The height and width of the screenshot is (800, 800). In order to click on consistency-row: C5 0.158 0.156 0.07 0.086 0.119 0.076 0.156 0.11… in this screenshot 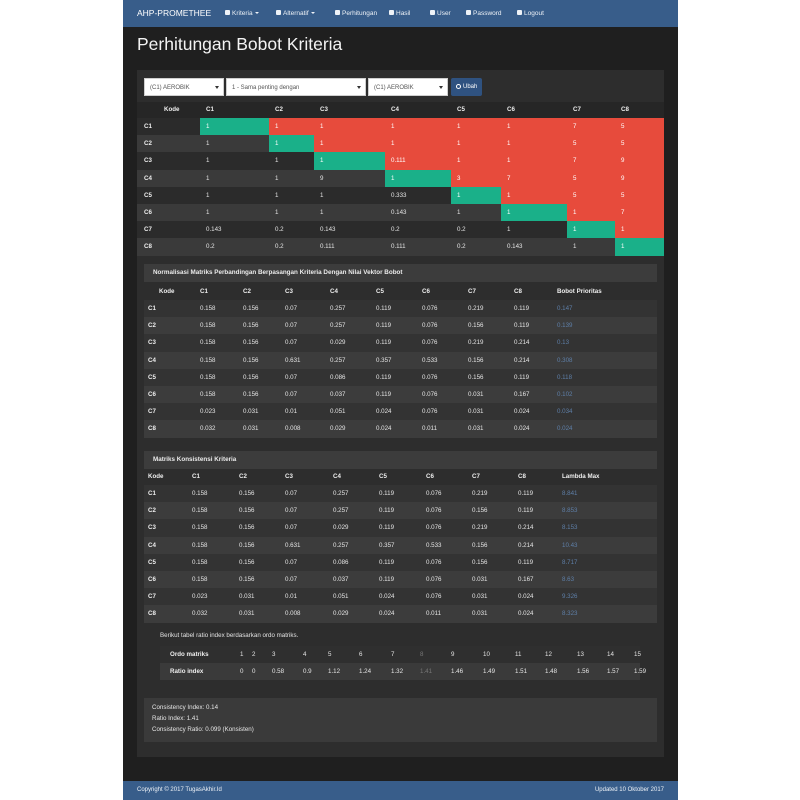, I will do `click(400, 562)`.